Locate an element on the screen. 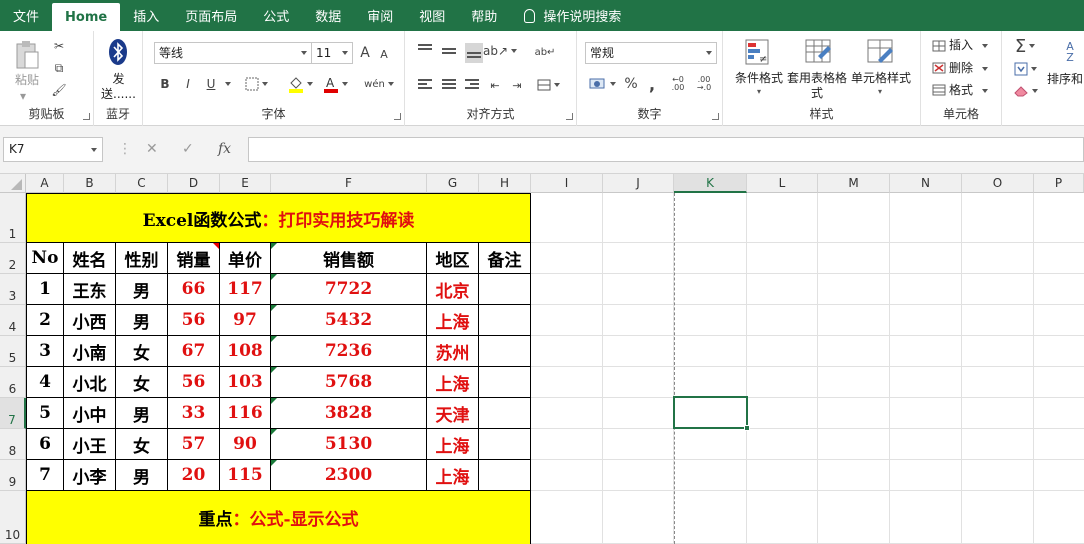 The height and width of the screenshot is (544, 1084). font-name-select: 等线 is located at coordinates (233, 53).